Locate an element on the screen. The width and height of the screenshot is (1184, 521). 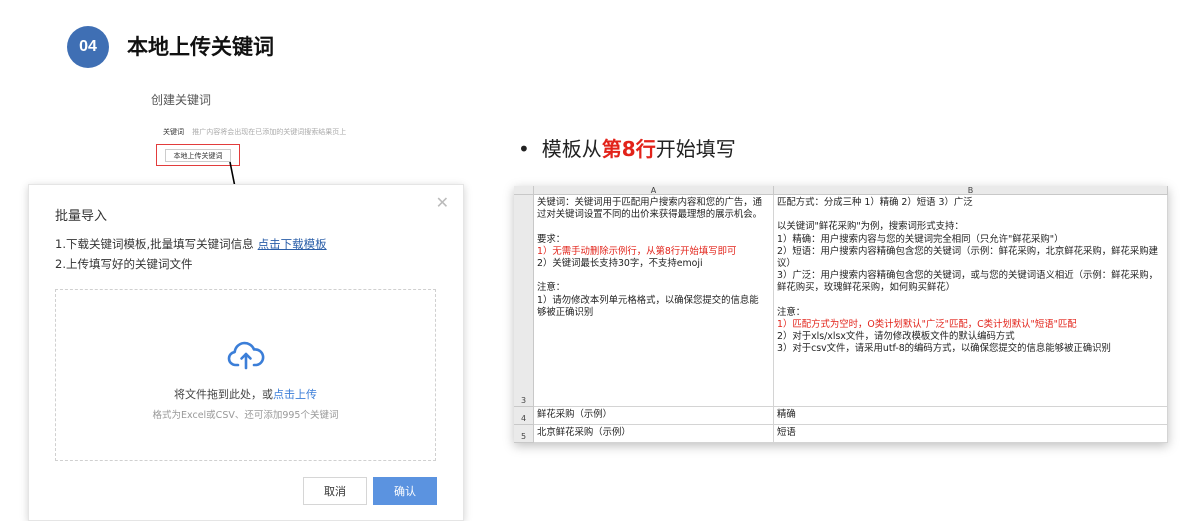
cell-line: 以关键词"鲜花采购"为例，搜索词形式支持： is located at coordinates (870, 227).